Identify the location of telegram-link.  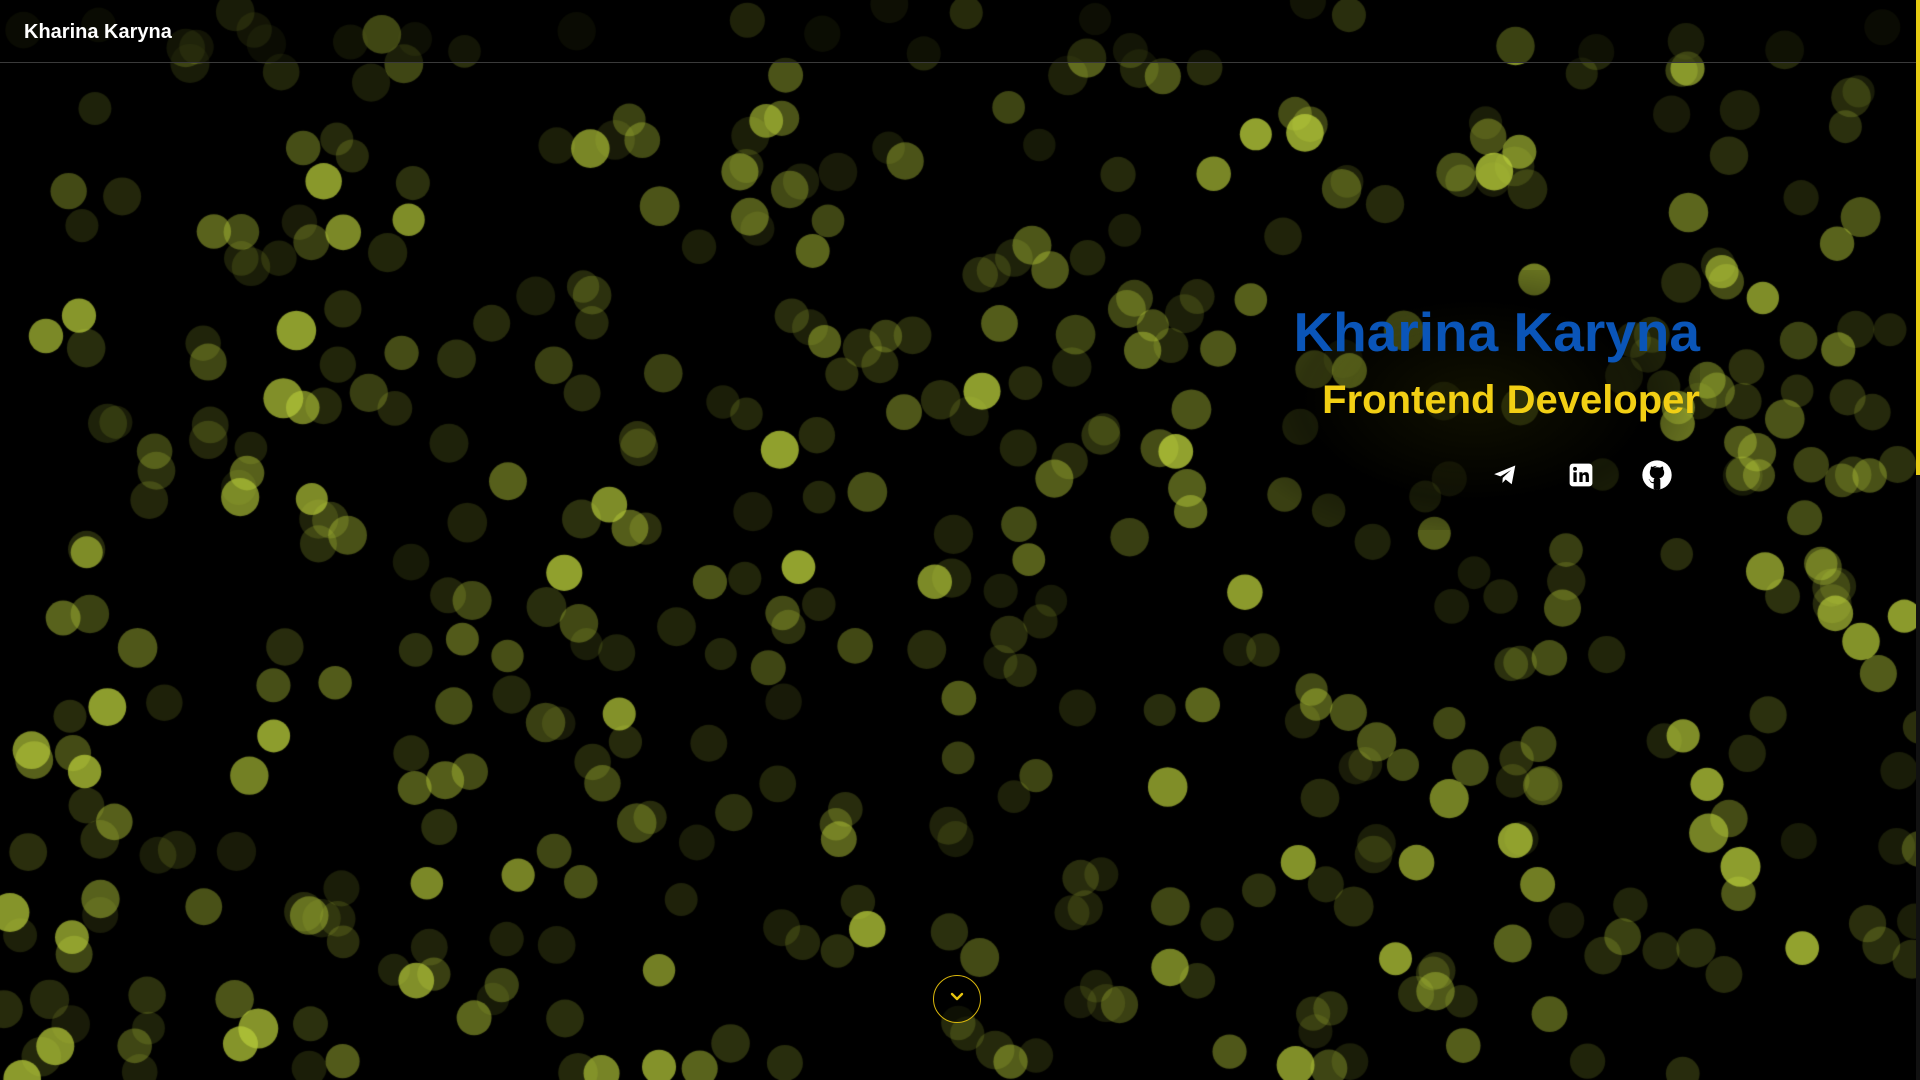
(1505, 477).